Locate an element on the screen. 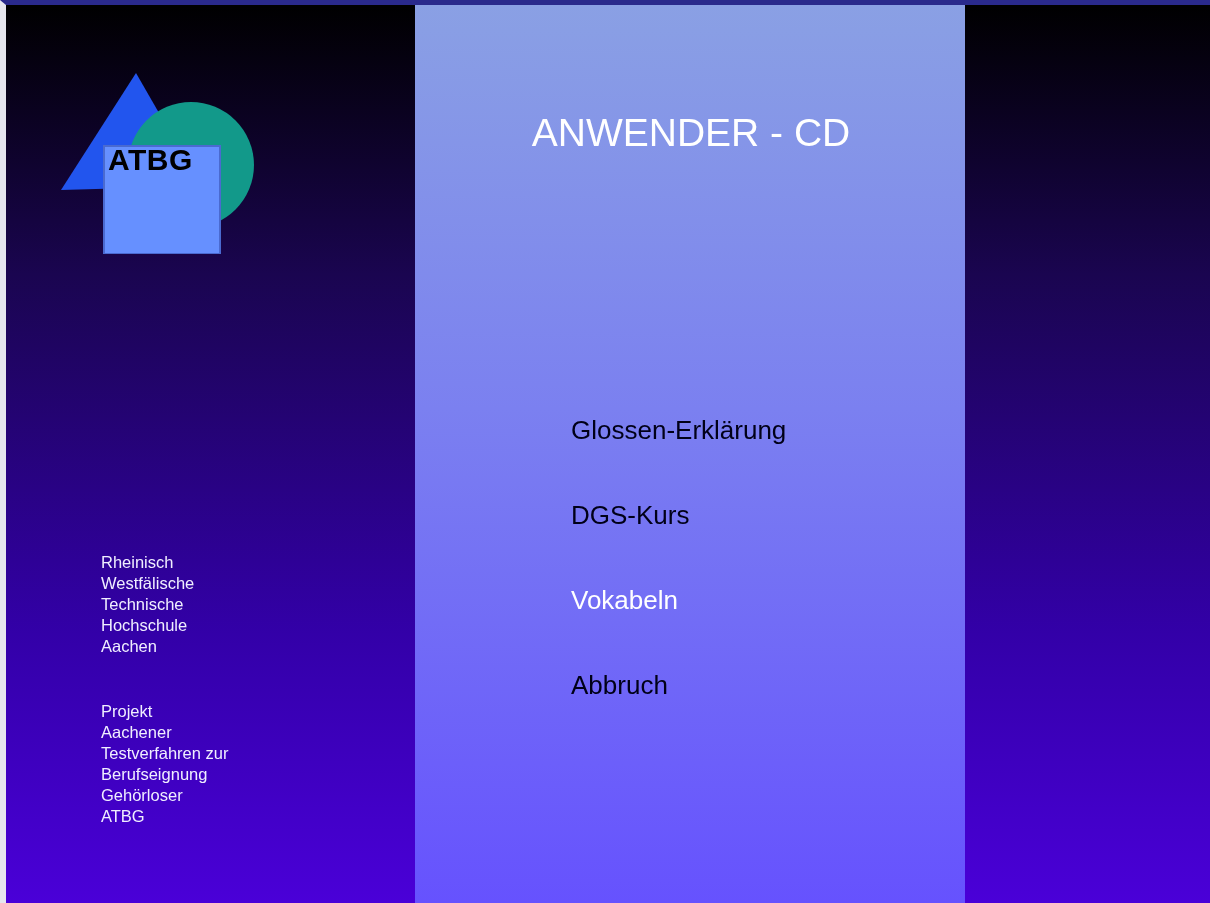  menu-item: Glossen-Erklärung is located at coordinates (679, 430).